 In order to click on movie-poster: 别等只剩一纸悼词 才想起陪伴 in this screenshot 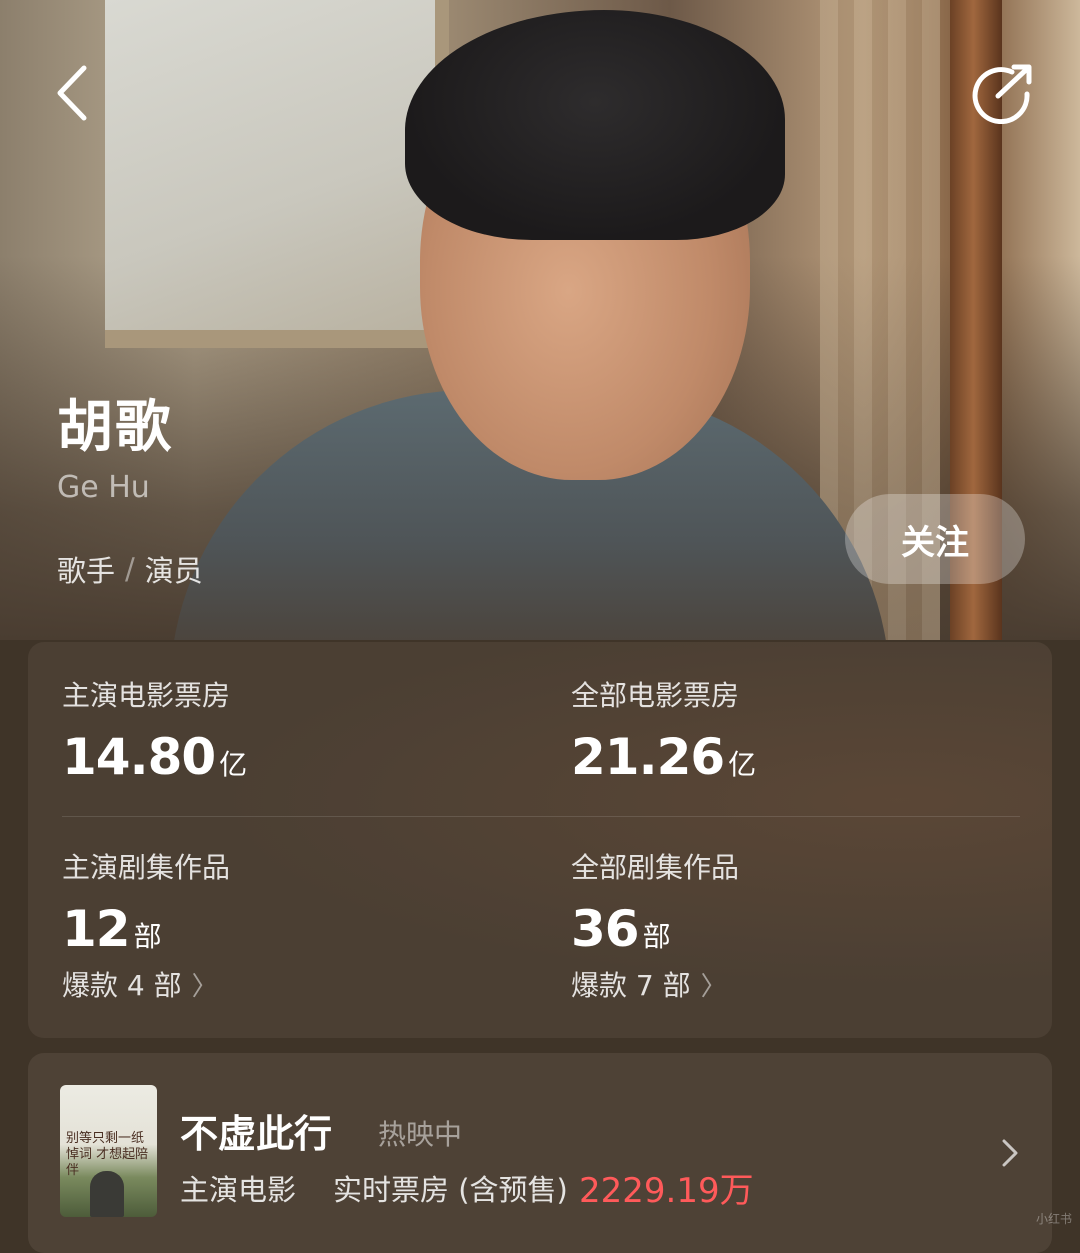, I will do `click(108, 1151)`.